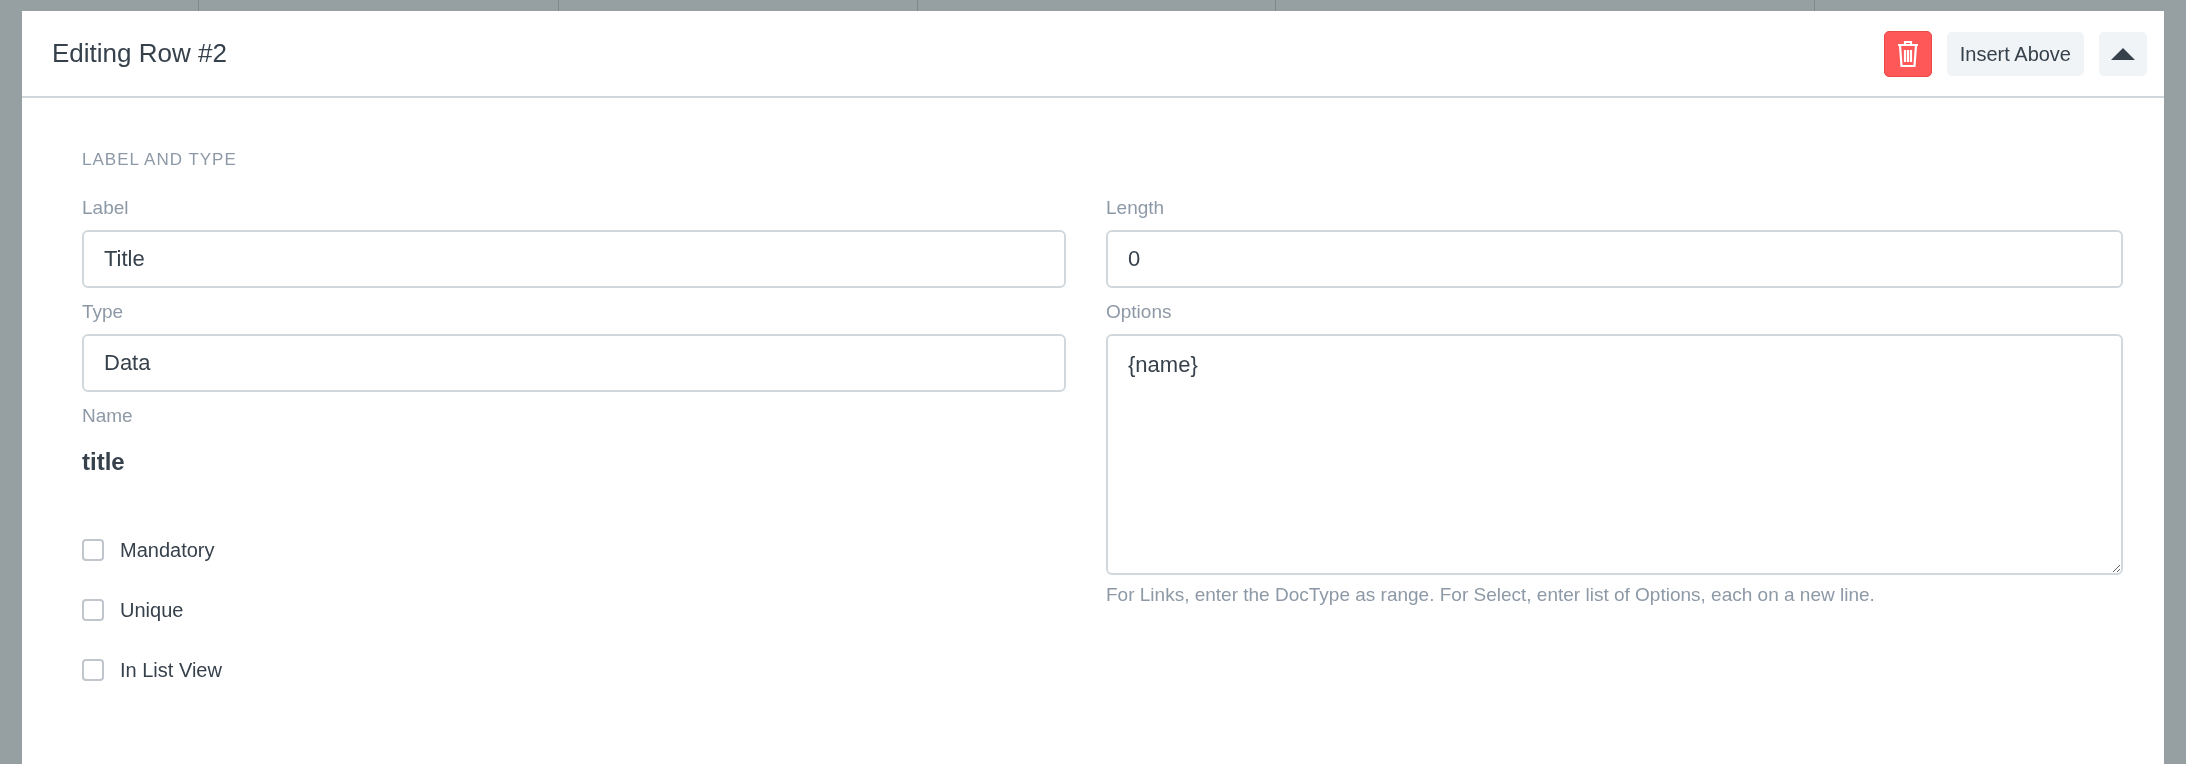 The height and width of the screenshot is (764, 2186). What do you see at coordinates (574, 259) in the screenshot?
I see `text-input: Title` at bounding box center [574, 259].